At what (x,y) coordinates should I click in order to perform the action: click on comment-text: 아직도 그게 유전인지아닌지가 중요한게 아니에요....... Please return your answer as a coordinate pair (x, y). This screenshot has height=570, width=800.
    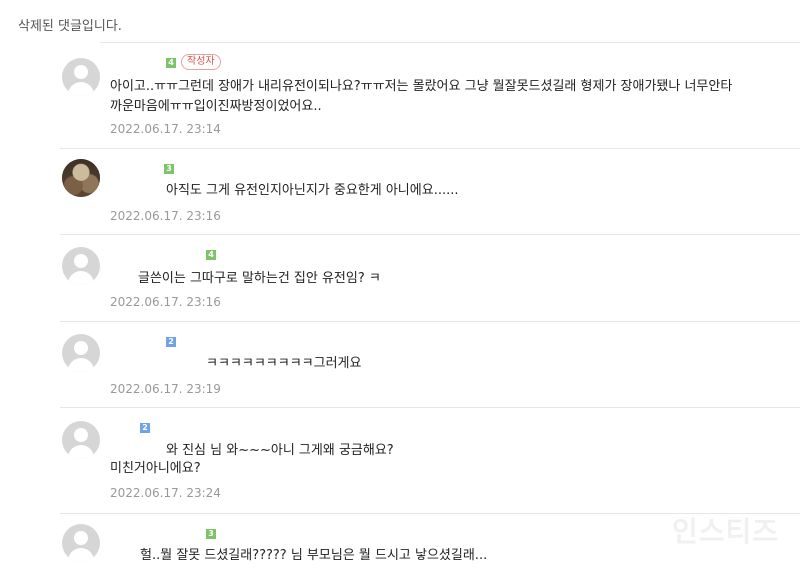
    Looking at the image, I should click on (312, 190).